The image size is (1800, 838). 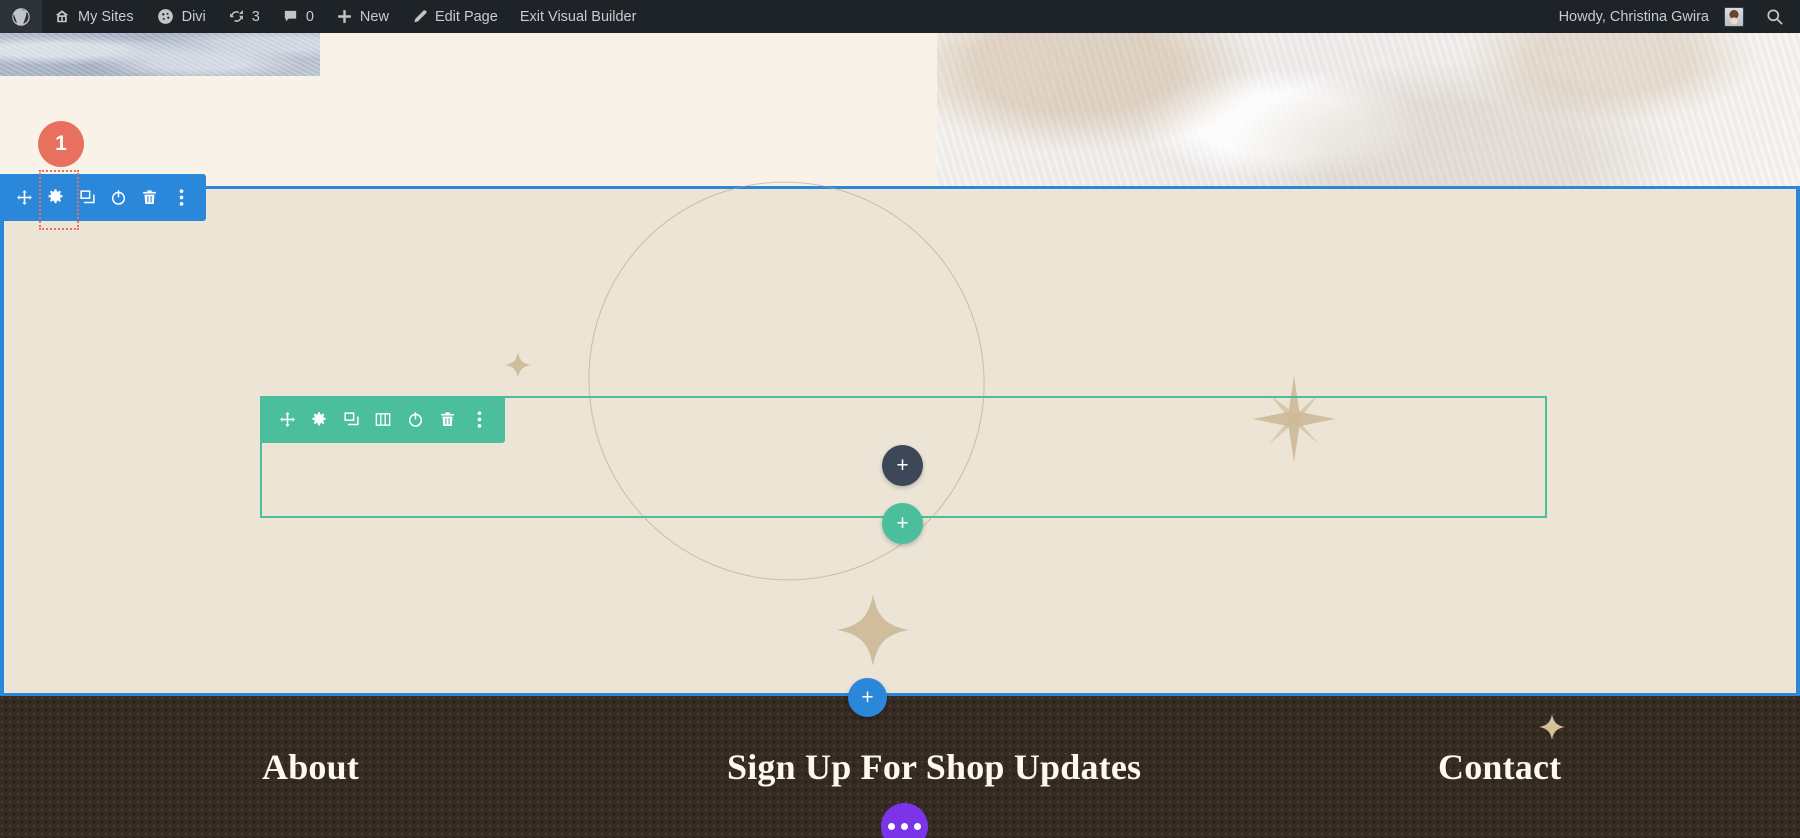 I want to click on howdy-label: Howdy, Christina Gwira, so click(x=1633, y=16).